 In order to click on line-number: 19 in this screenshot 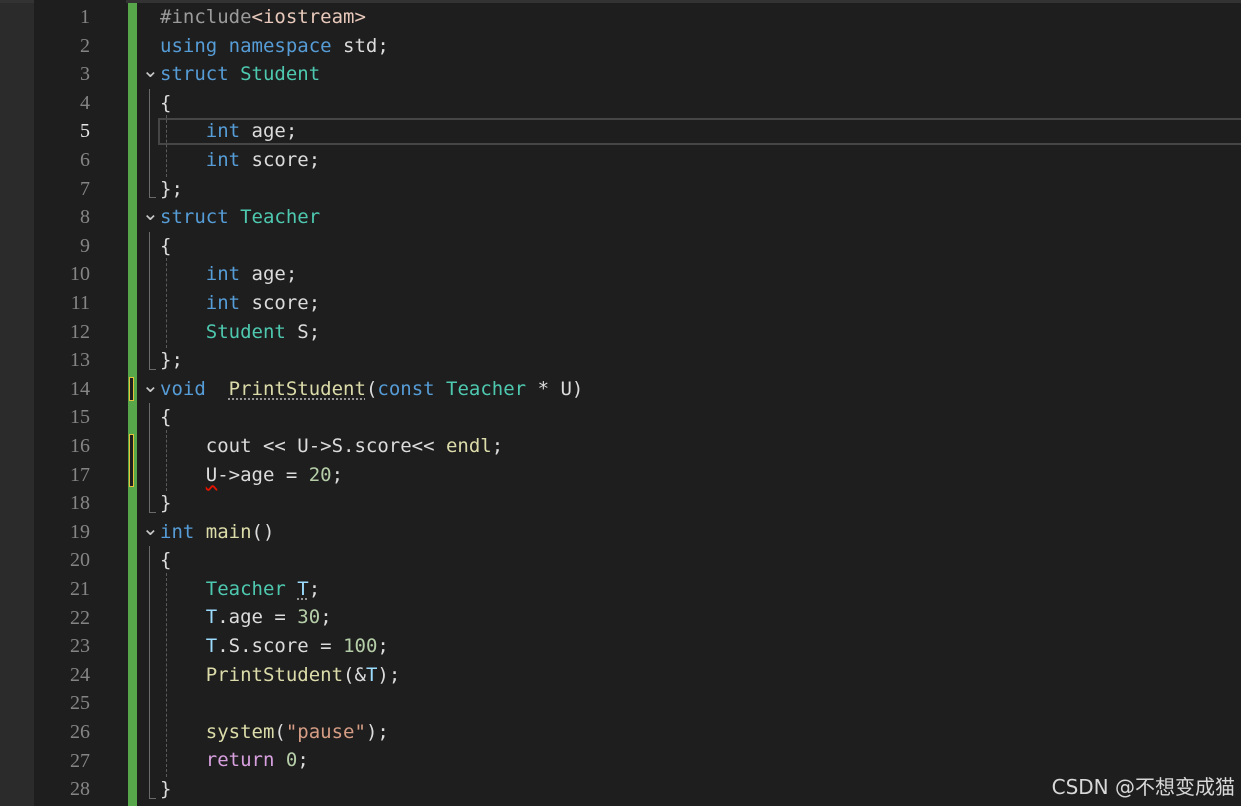, I will do `click(60, 532)`.